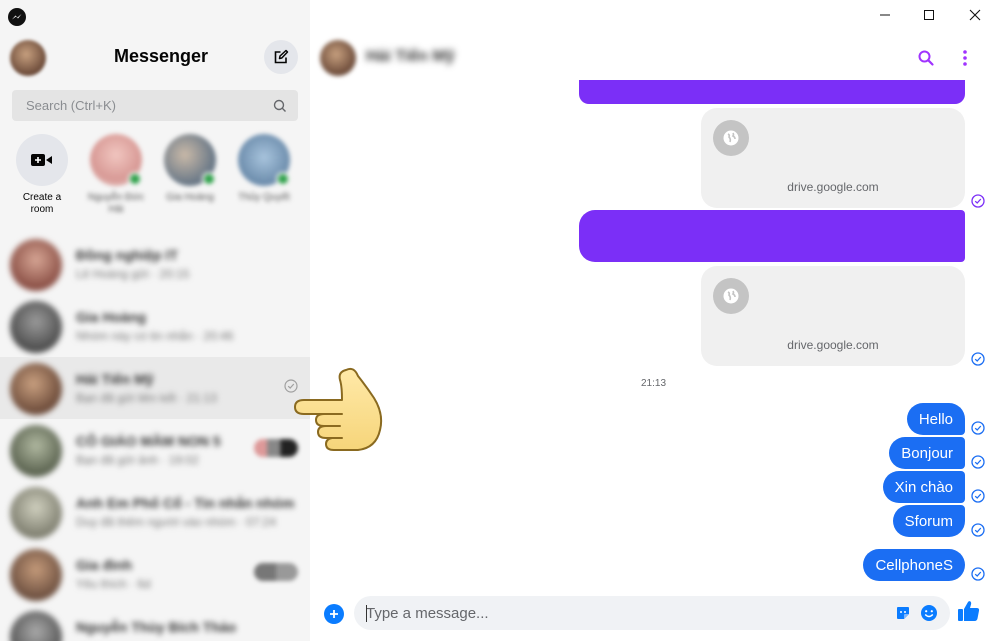 The width and height of the screenshot is (997, 641). Describe the element at coordinates (264, 197) in the screenshot. I see `story-label: Thủy Quyết` at that location.